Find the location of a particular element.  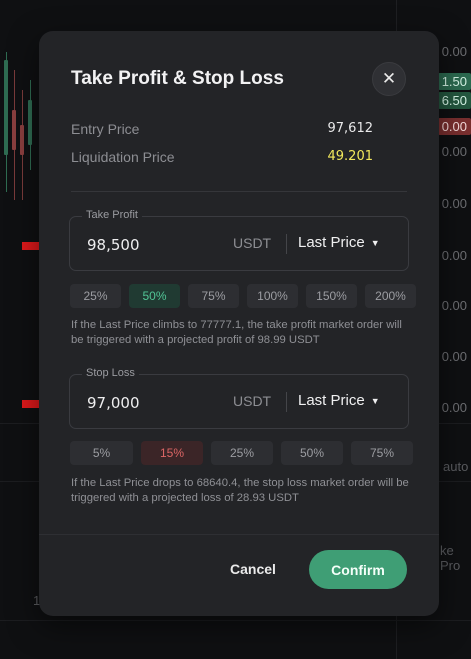

take-profit-trigger-label: Last Price is located at coordinates (331, 242).